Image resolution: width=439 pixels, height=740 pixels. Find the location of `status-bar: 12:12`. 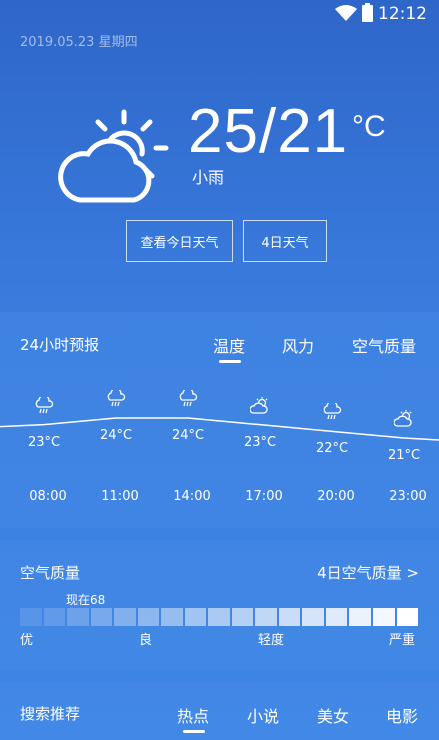

status-bar: 12:12 is located at coordinates (219, 14).